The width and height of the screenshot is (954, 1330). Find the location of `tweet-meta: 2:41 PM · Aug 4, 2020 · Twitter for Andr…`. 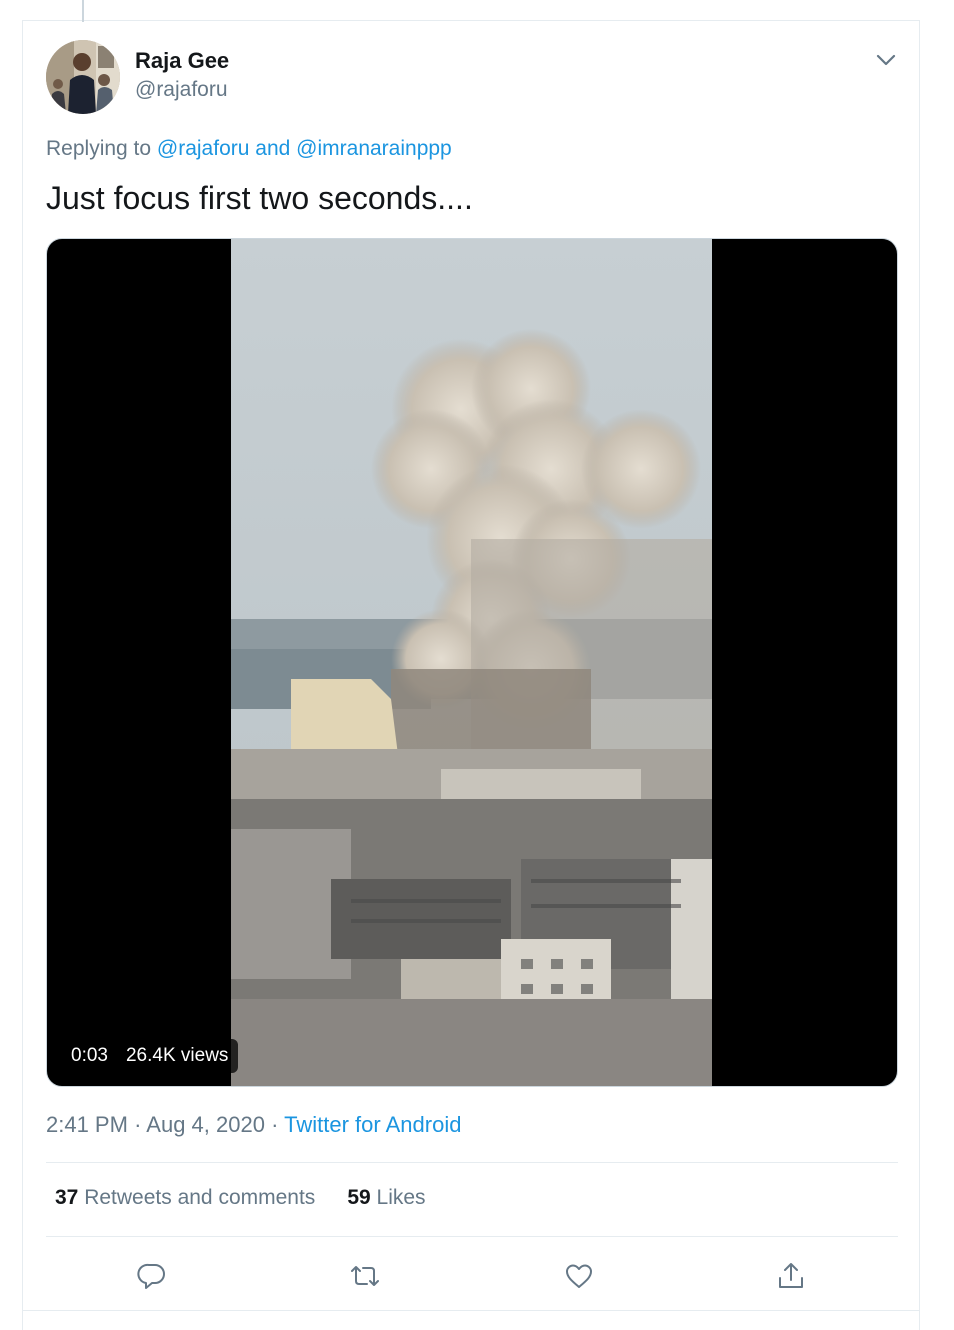

tweet-meta: 2:41 PM · Aug 4, 2020 · Twitter for Andr… is located at coordinates (253, 1125).